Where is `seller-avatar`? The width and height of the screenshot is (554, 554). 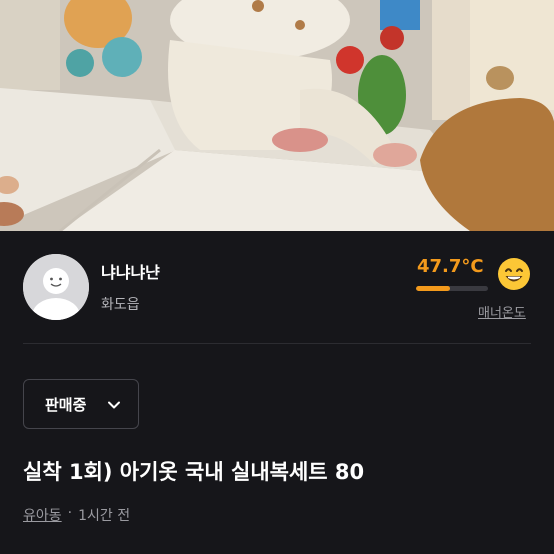
seller-avatar is located at coordinates (56, 287).